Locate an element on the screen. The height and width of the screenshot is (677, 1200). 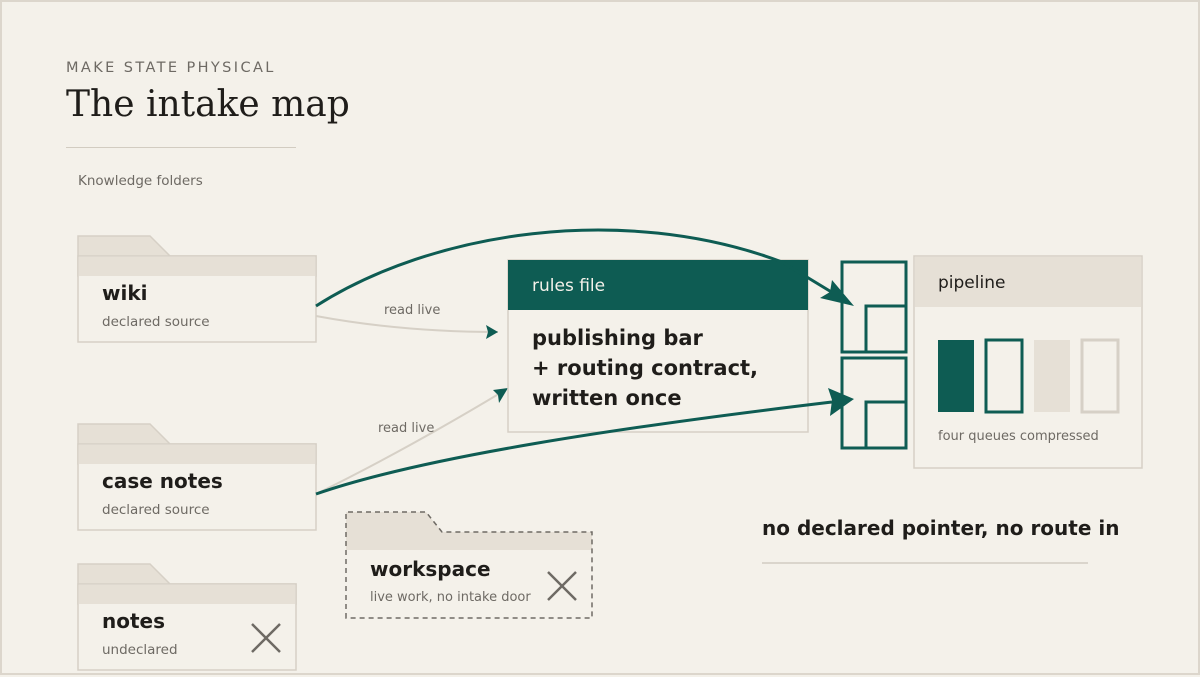
folder-name-notes: notes is located at coordinates (134, 621).